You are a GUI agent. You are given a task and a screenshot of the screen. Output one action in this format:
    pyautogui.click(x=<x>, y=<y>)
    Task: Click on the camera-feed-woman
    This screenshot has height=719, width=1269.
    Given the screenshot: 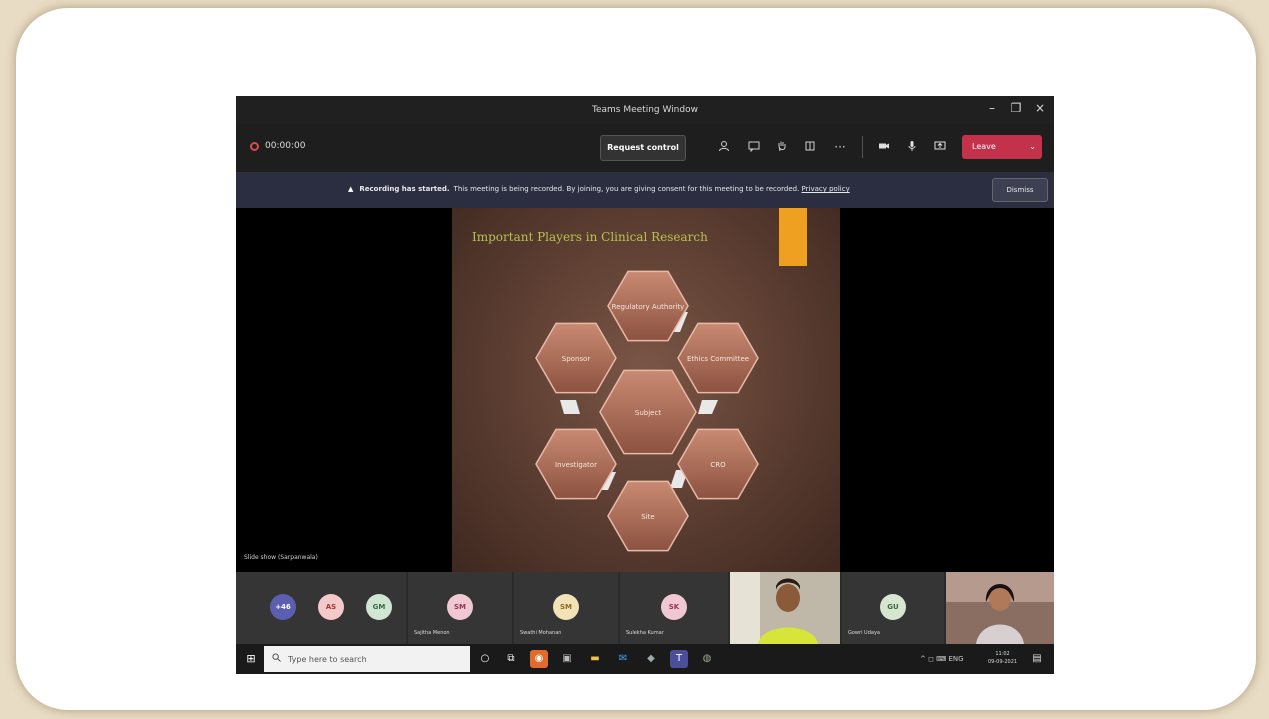 What is the action you would take?
    pyautogui.click(x=1000, y=608)
    